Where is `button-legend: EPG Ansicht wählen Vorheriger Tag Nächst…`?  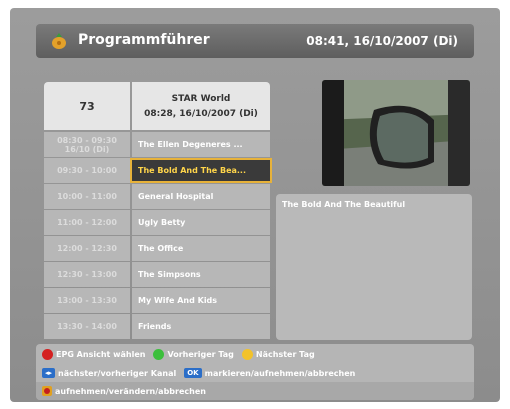 button-legend: EPG Ansicht wählen Vorheriger Tag Nächst… is located at coordinates (255, 372).